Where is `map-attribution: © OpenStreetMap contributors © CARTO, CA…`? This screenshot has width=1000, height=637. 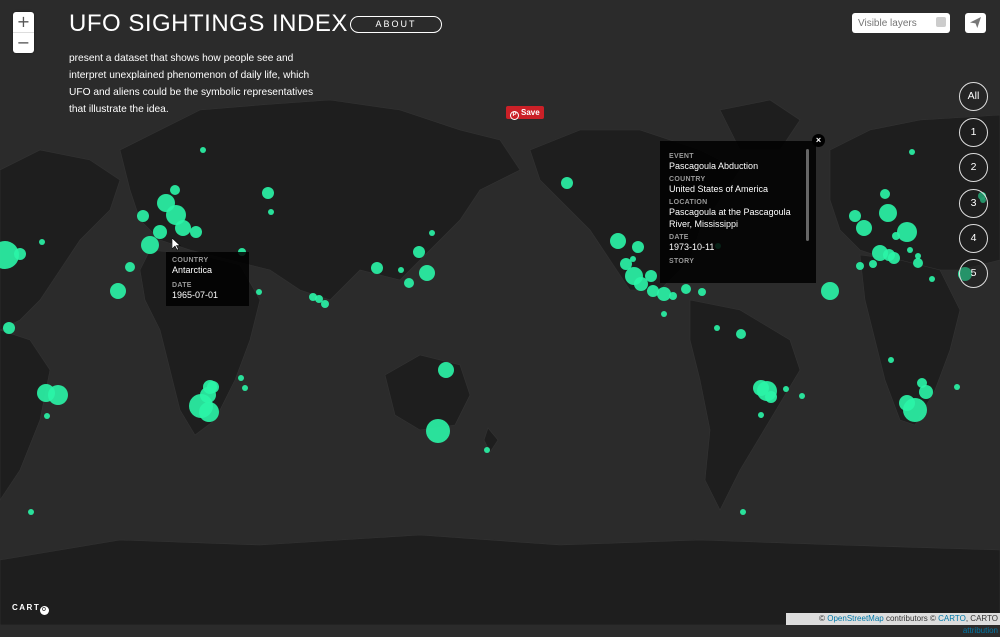 map-attribution: © OpenStreetMap contributors © CARTO, CA… is located at coordinates (893, 624).